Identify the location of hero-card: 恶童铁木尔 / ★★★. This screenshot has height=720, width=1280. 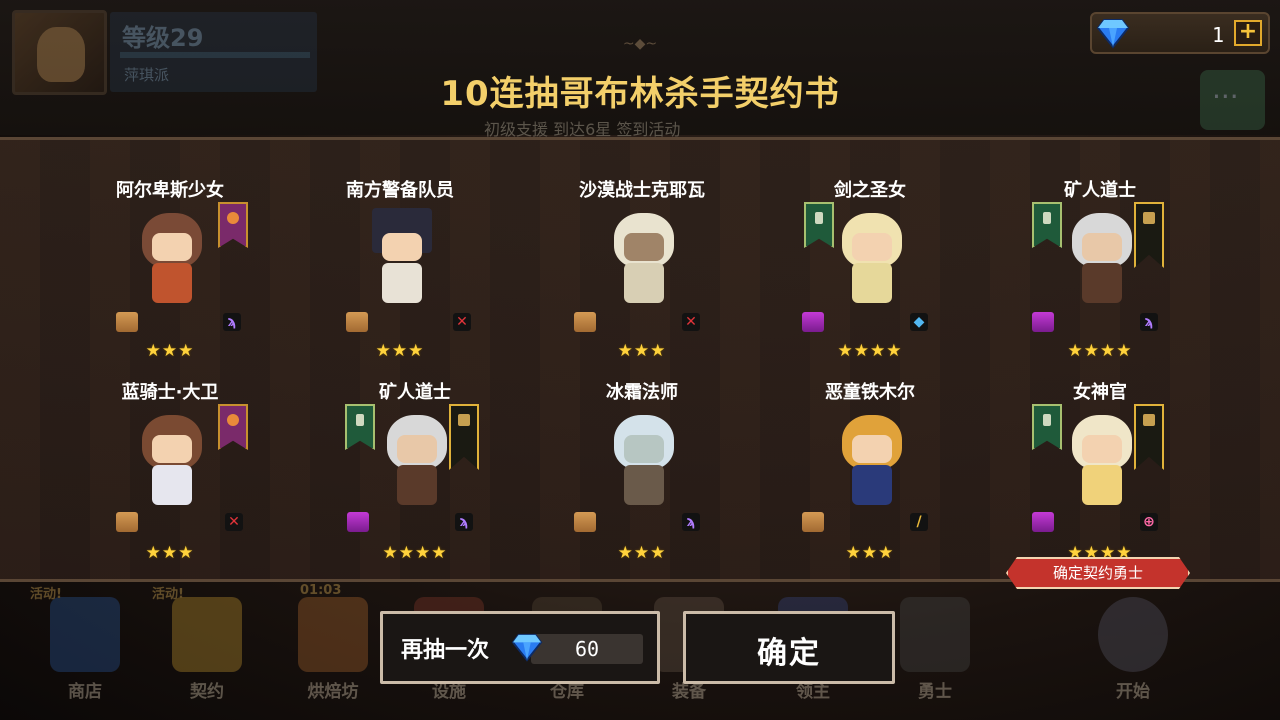
(870, 473).